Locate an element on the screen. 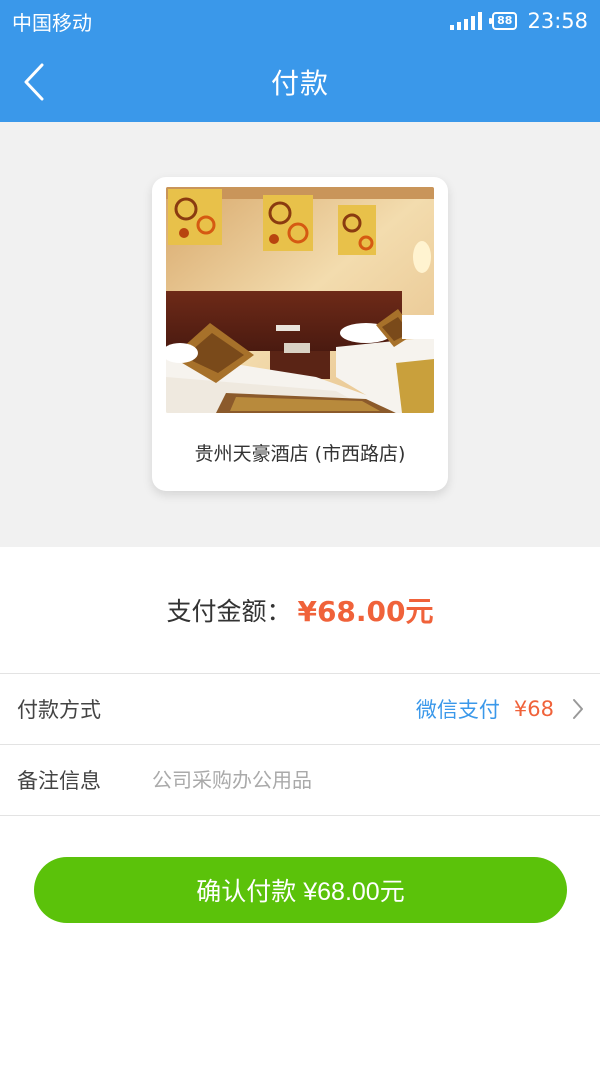  carrier-label: 中国移动 is located at coordinates (52, 22).